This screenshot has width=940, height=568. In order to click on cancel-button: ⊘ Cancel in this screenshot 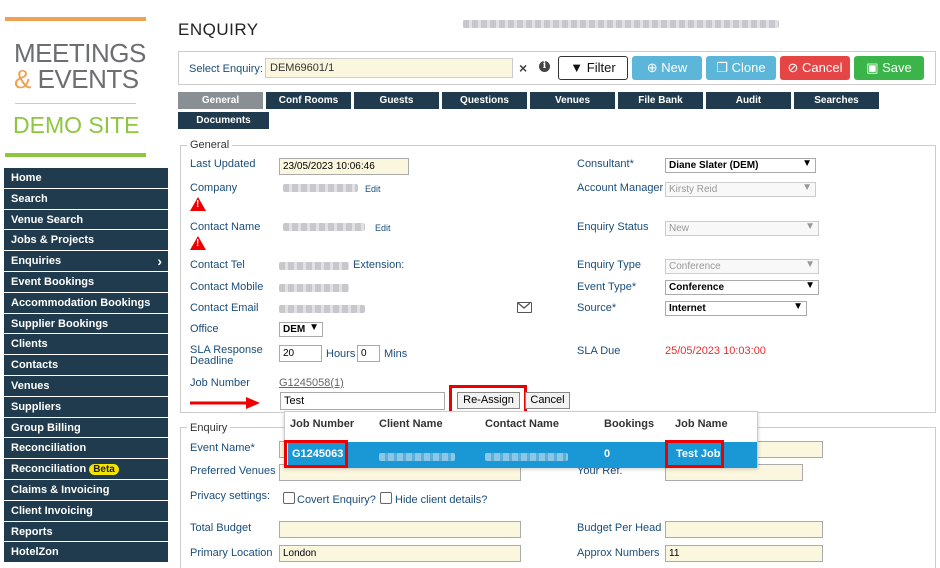, I will do `click(815, 68)`.